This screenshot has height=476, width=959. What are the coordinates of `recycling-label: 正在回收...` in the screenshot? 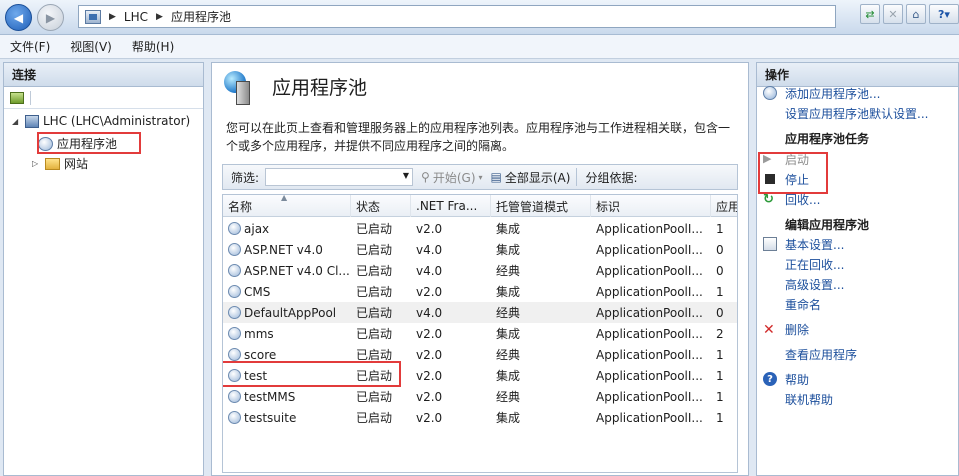 It's located at (815, 264).